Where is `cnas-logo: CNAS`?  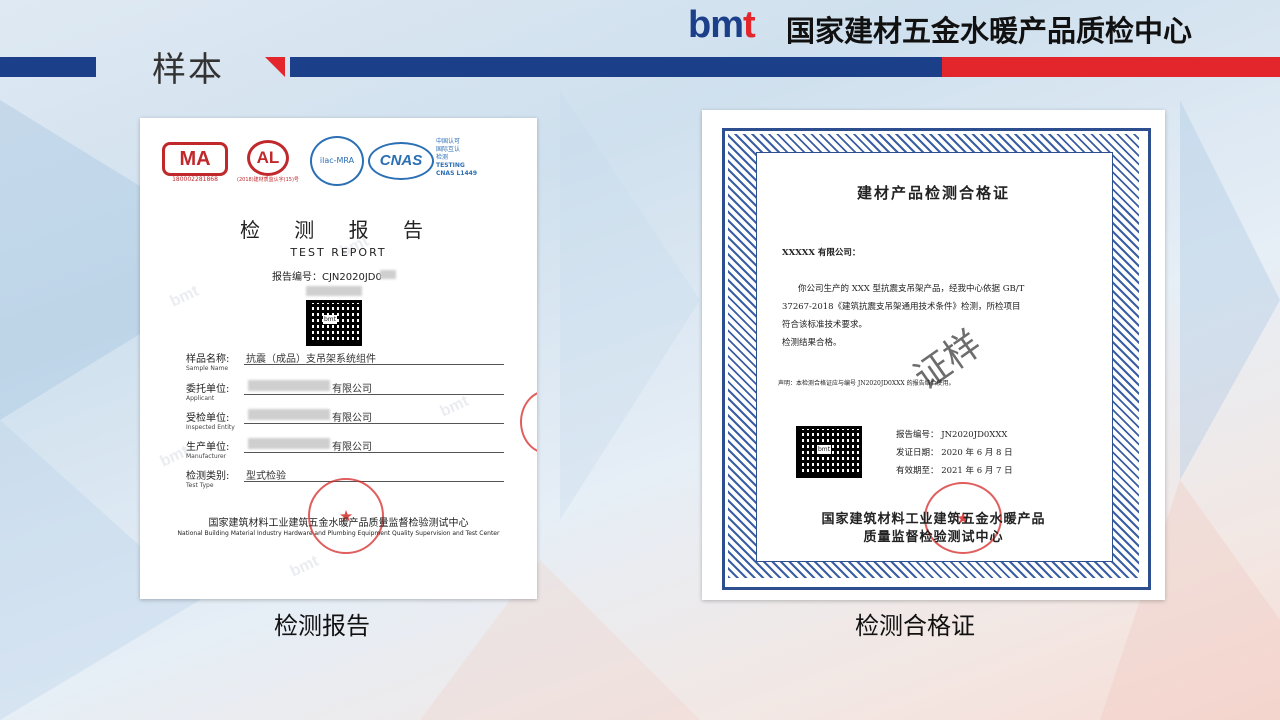
cnas-logo: CNAS is located at coordinates (401, 161).